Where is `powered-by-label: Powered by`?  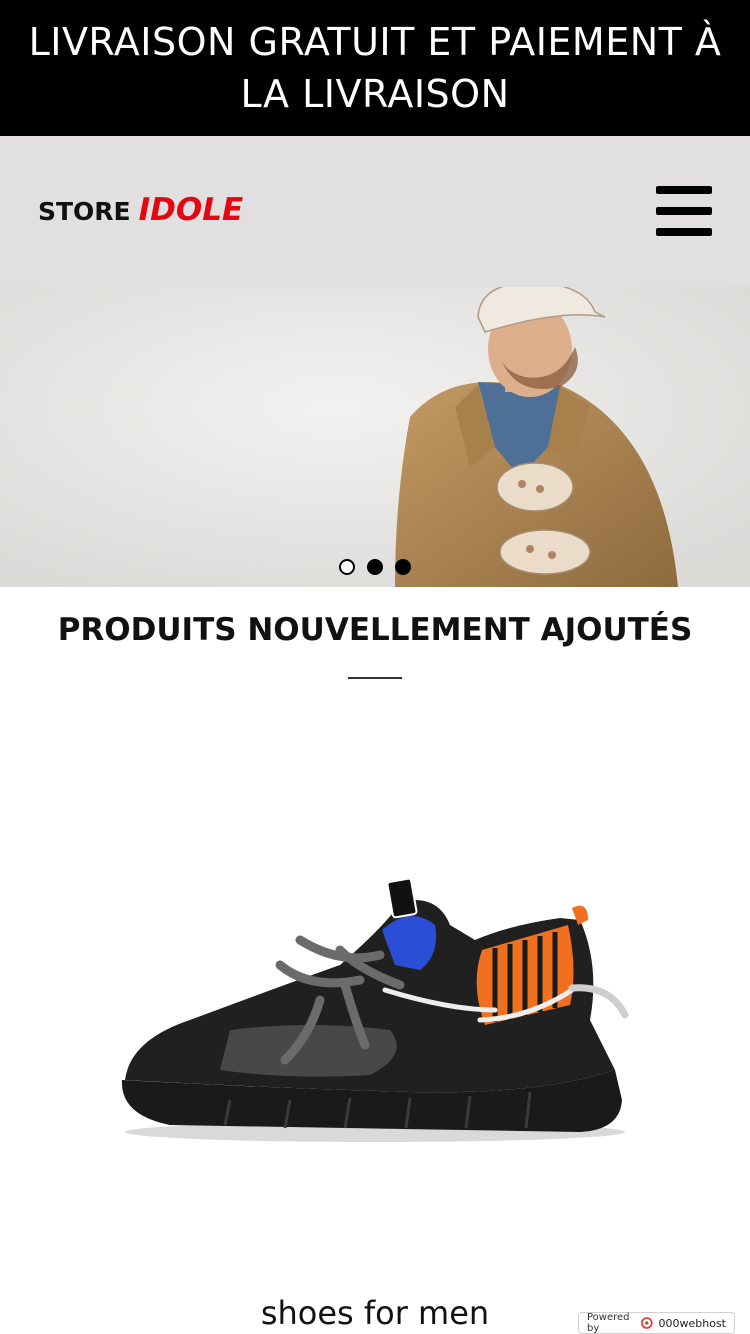 powered-by-label: Powered by is located at coordinates (608, 1323).